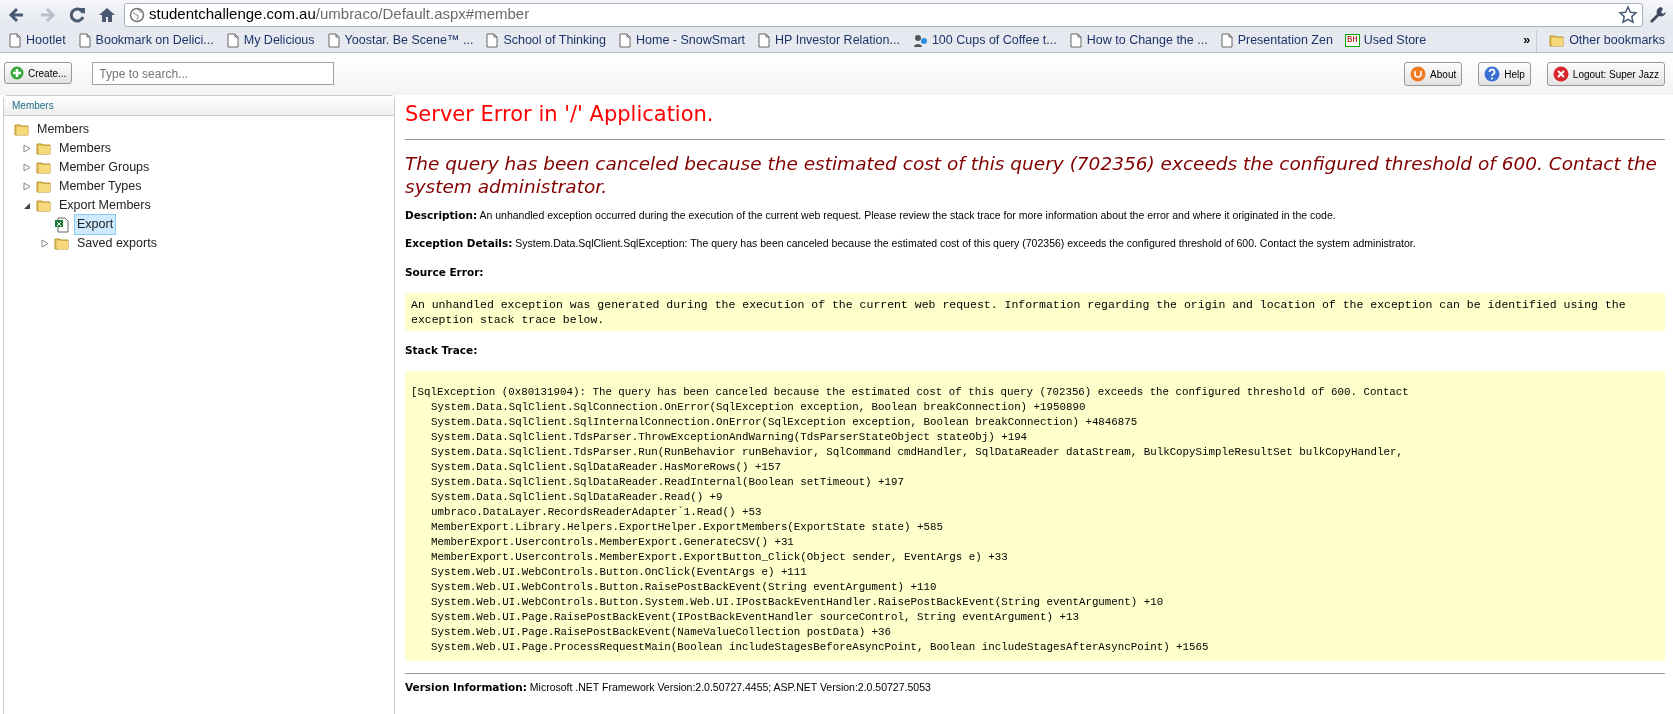 This screenshot has height=714, width=1673. Describe the element at coordinates (137, 14) in the screenshot. I see `globe-icon` at that location.